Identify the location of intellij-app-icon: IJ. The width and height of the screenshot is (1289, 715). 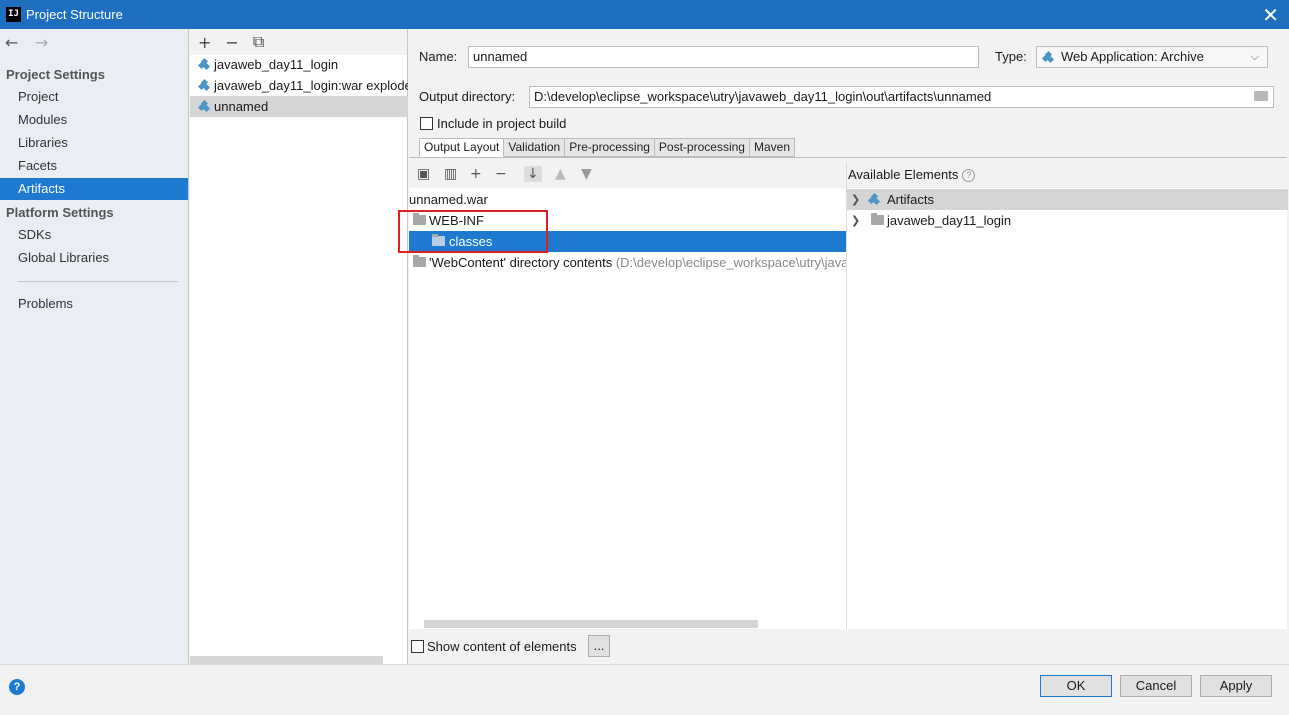
(13, 14).